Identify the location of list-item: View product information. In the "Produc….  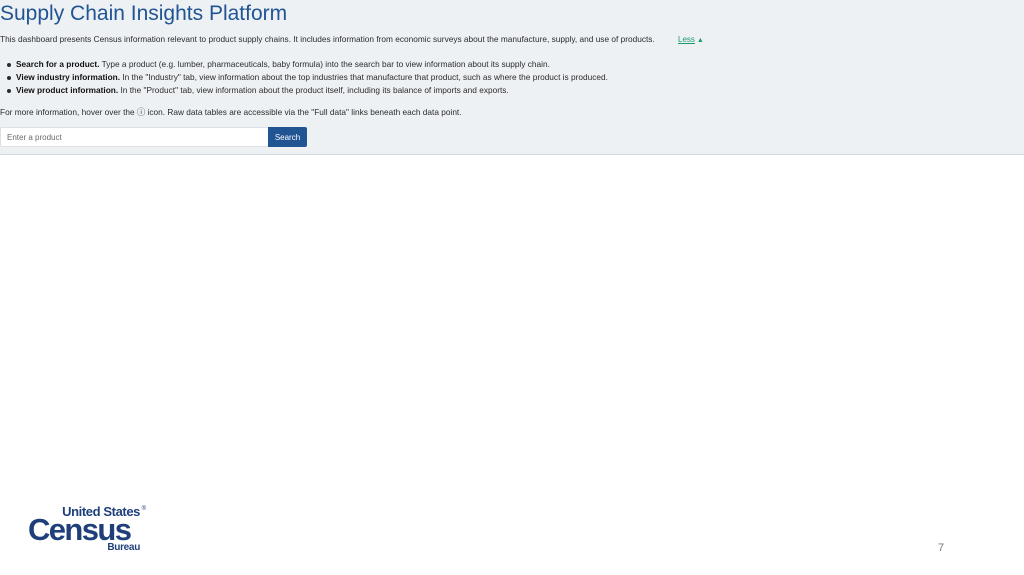
(307, 90).